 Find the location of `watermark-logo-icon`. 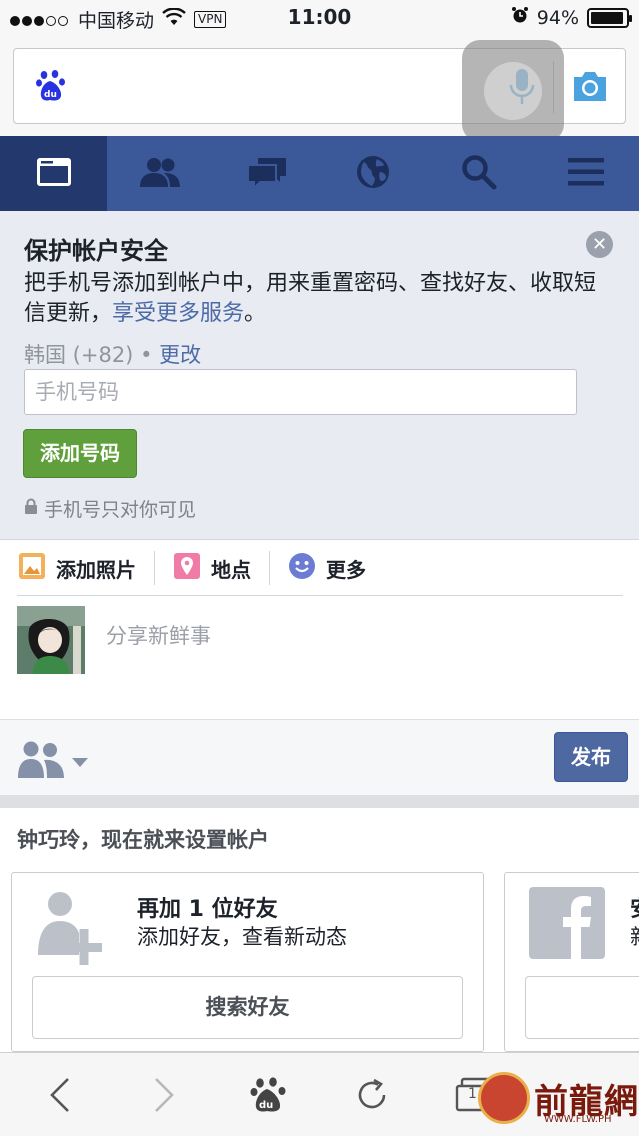

watermark-logo-icon is located at coordinates (504, 1098).